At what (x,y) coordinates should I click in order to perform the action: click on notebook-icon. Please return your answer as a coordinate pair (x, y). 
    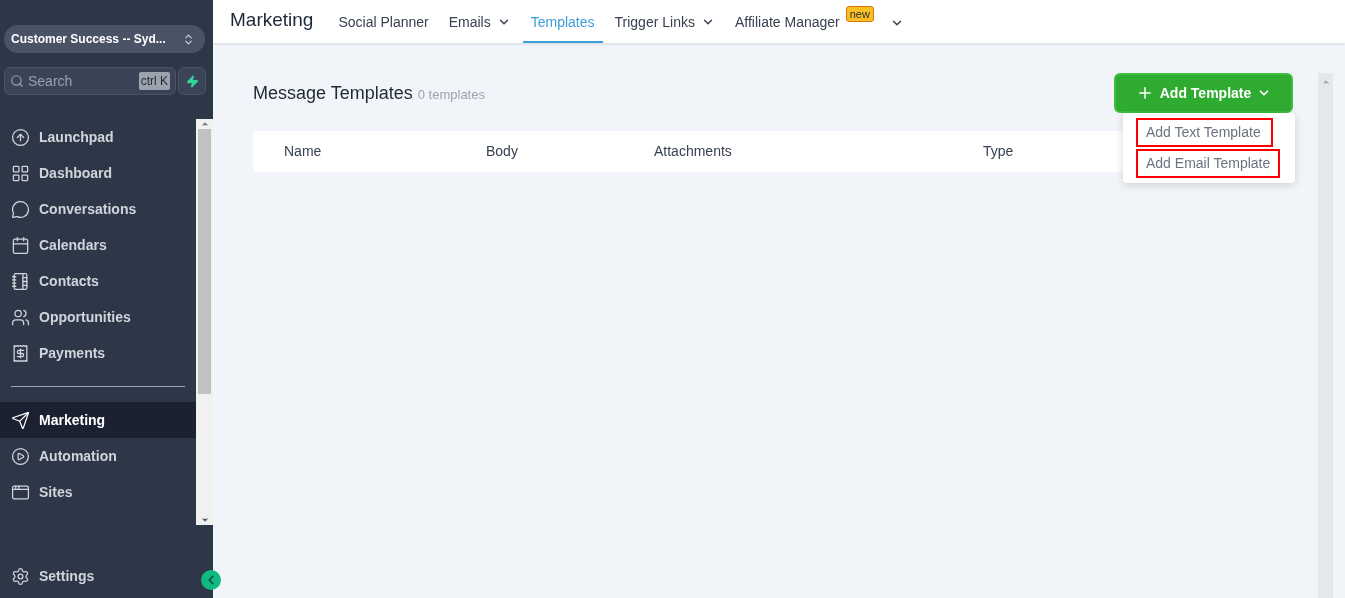
    Looking at the image, I should click on (20, 281).